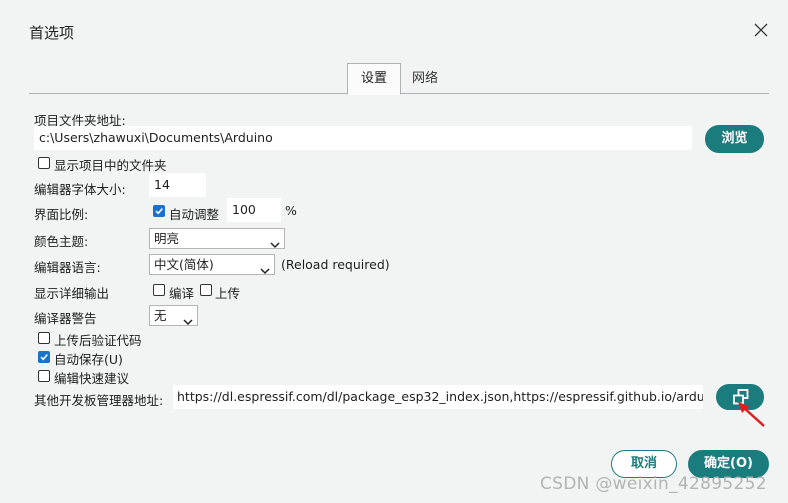 This screenshot has width=788, height=503. I want to click on font-size-input: 14, so click(177, 185).